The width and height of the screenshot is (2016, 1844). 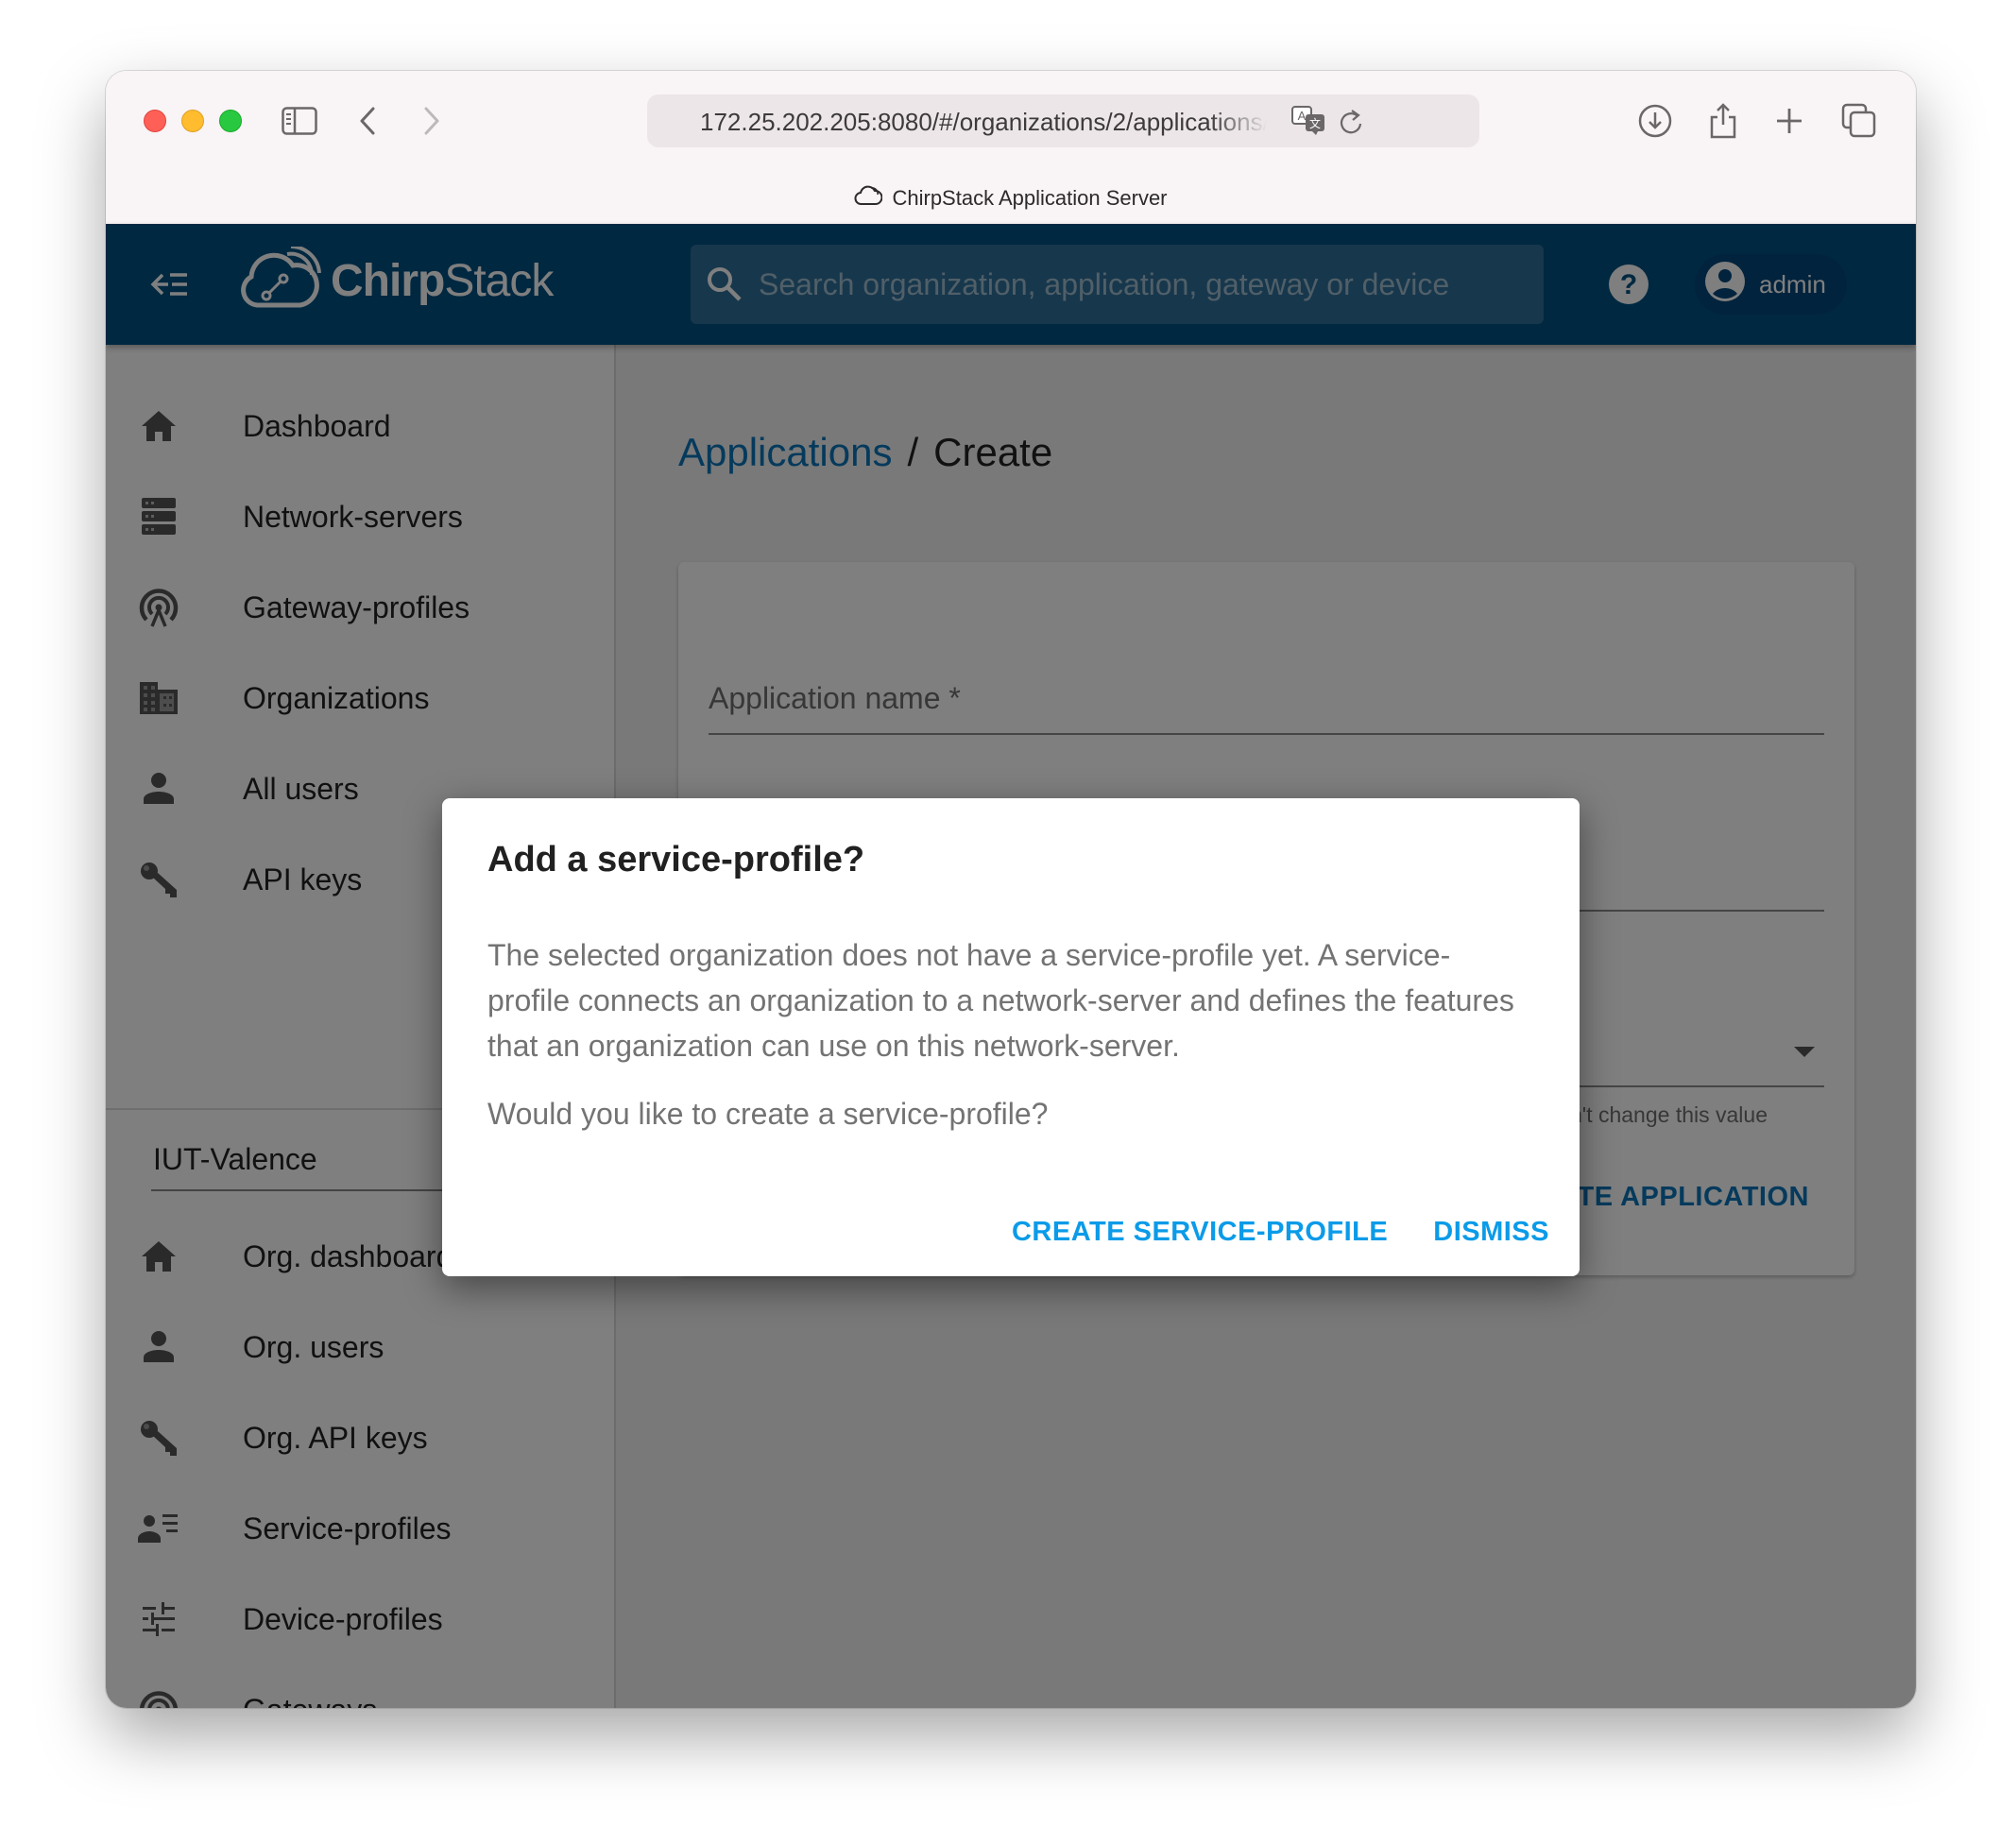 What do you see at coordinates (1790, 121) in the screenshot?
I see `new-tab-icon` at bounding box center [1790, 121].